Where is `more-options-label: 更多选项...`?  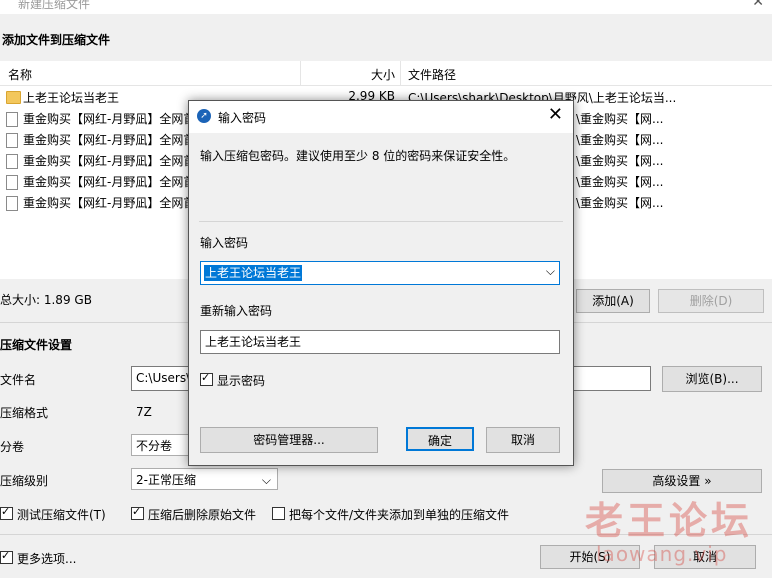 more-options-label: 更多选项... is located at coordinates (47, 559).